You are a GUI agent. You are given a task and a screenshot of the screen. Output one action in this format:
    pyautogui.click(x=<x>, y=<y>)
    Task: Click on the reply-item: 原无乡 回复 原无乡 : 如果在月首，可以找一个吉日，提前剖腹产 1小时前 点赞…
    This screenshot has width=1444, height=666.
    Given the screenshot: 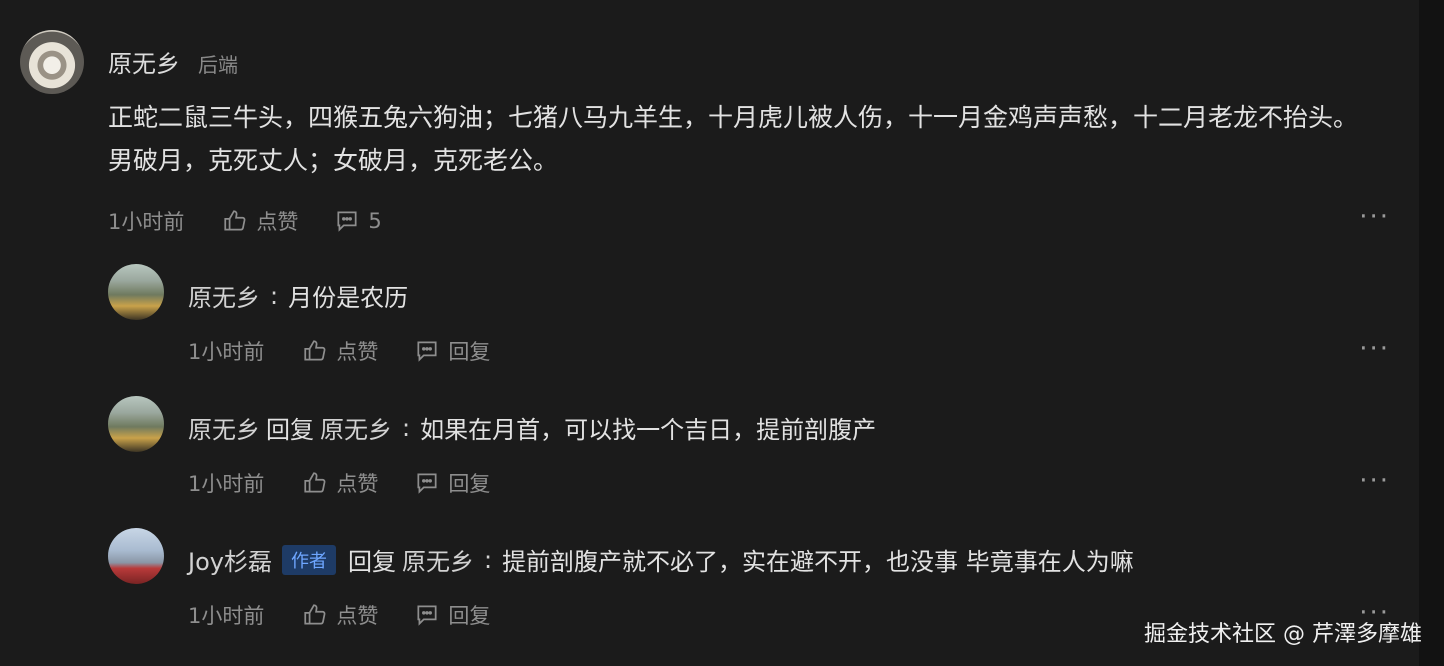 What is the action you would take?
    pyautogui.click(x=749, y=446)
    